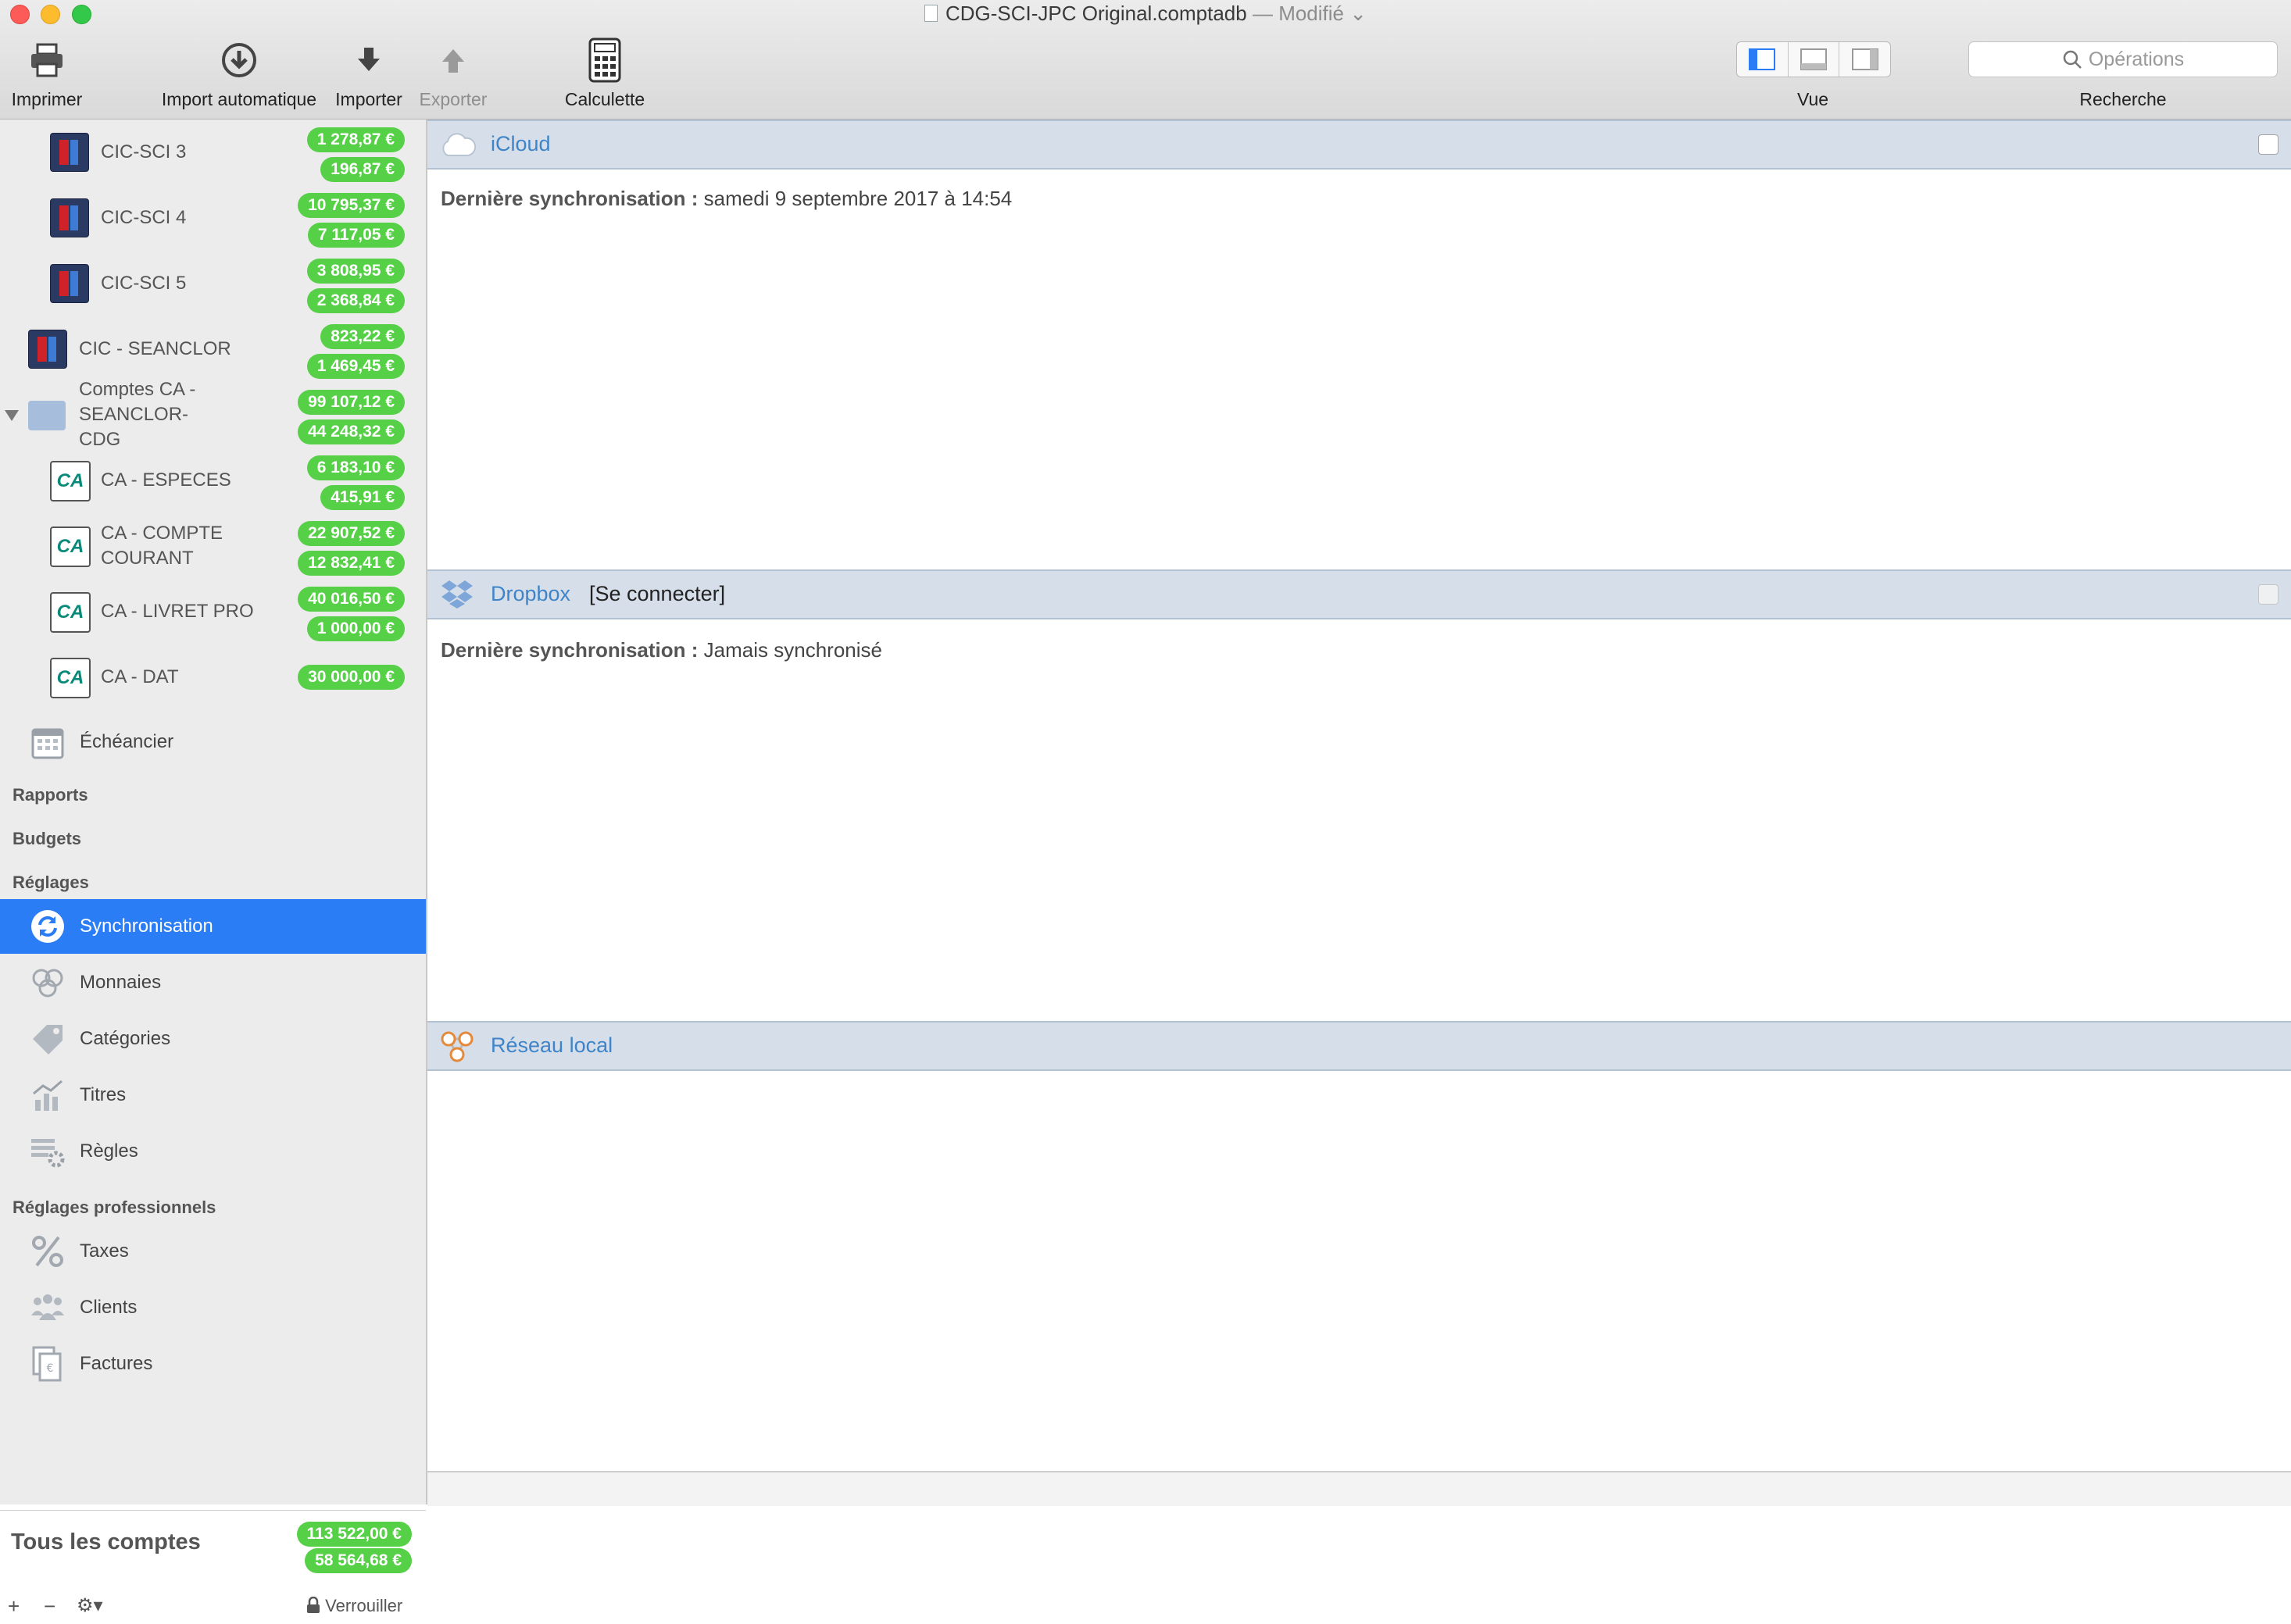 The image size is (2291, 1624). Describe the element at coordinates (213, 1039) in the screenshot. I see `sidebar-item-categories: Catégories` at that location.